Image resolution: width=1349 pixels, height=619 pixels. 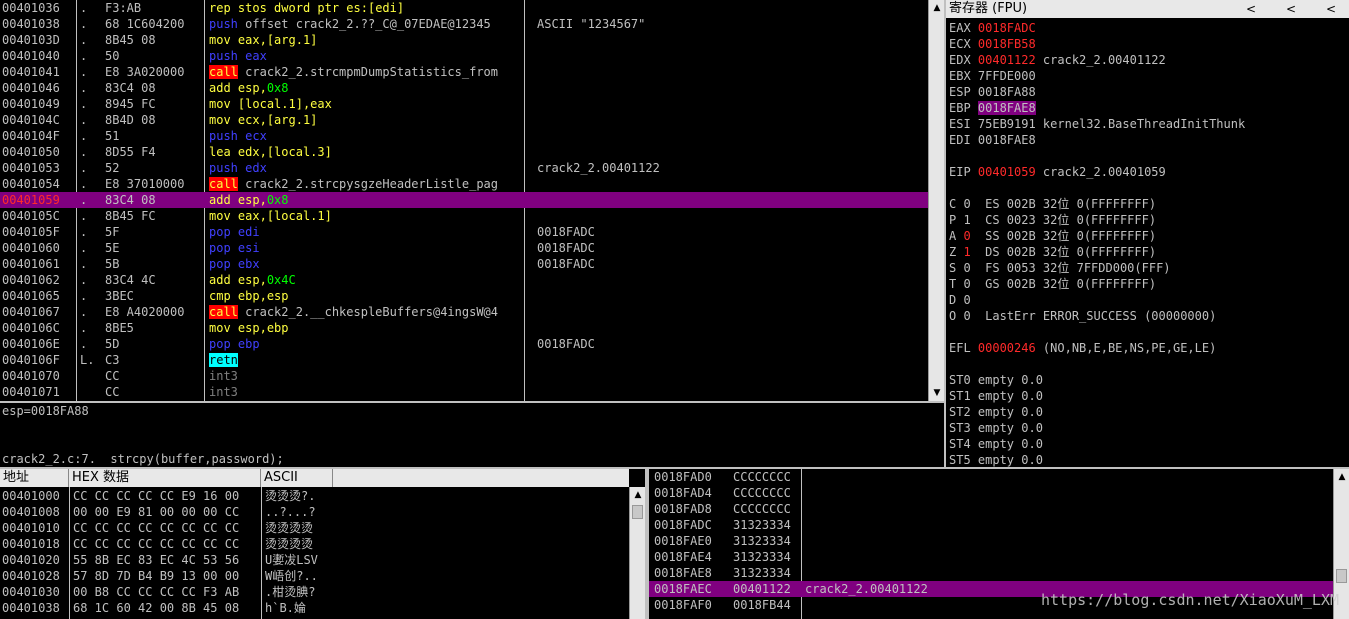 What do you see at coordinates (464, 328) in the screenshot?
I see `disasm-row: 0040106C. 8BE5 mov esp,ebp` at bounding box center [464, 328].